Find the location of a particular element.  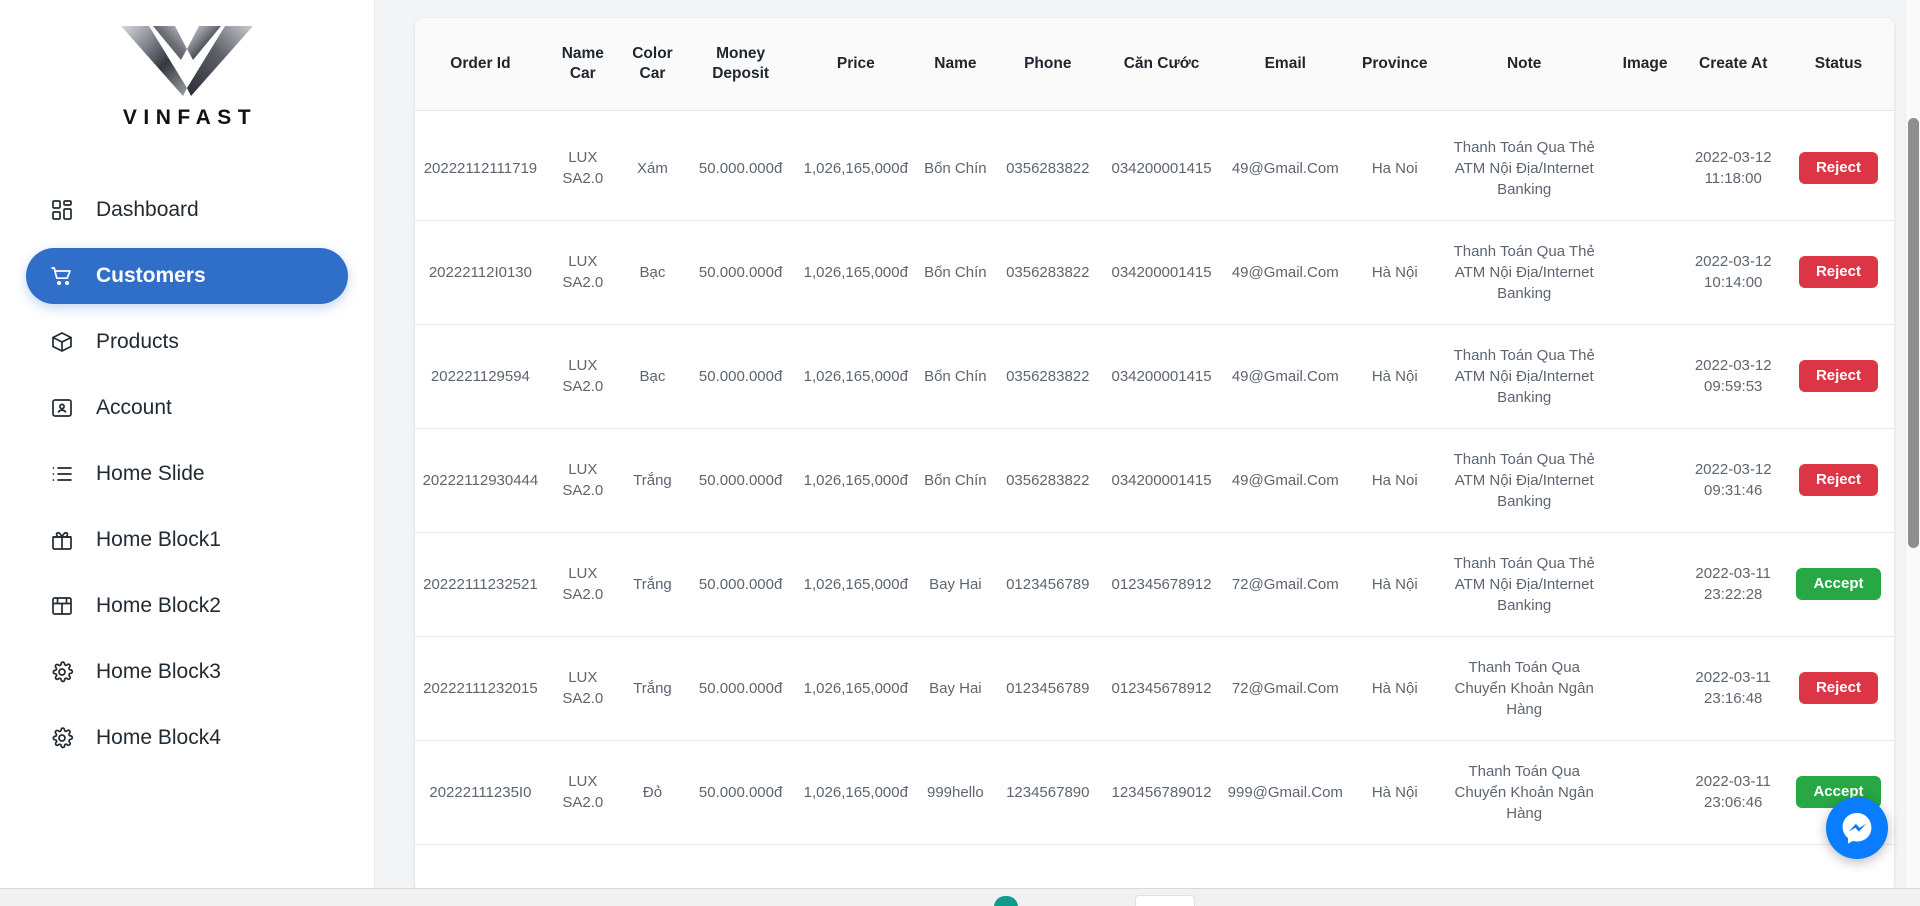

column-header-image: Image is located at coordinates (1645, 64).